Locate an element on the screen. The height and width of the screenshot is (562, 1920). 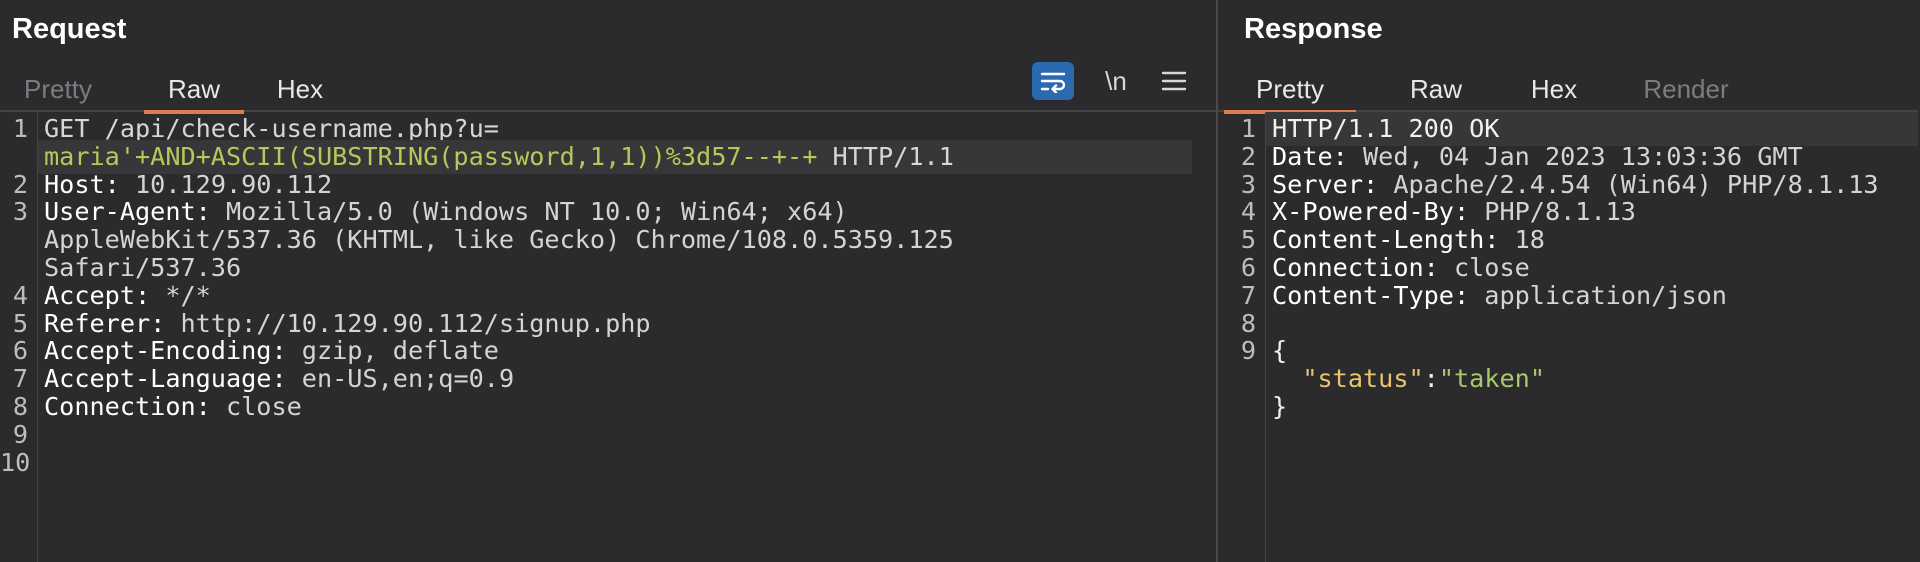
request-token: Referer: is located at coordinates (105, 323).